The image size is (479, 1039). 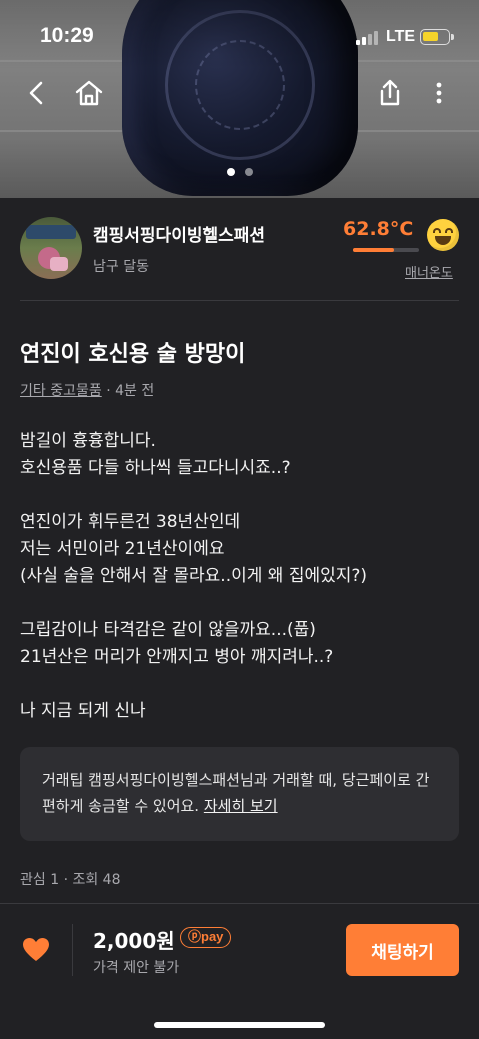 I want to click on home-button, so click(x=89, y=93).